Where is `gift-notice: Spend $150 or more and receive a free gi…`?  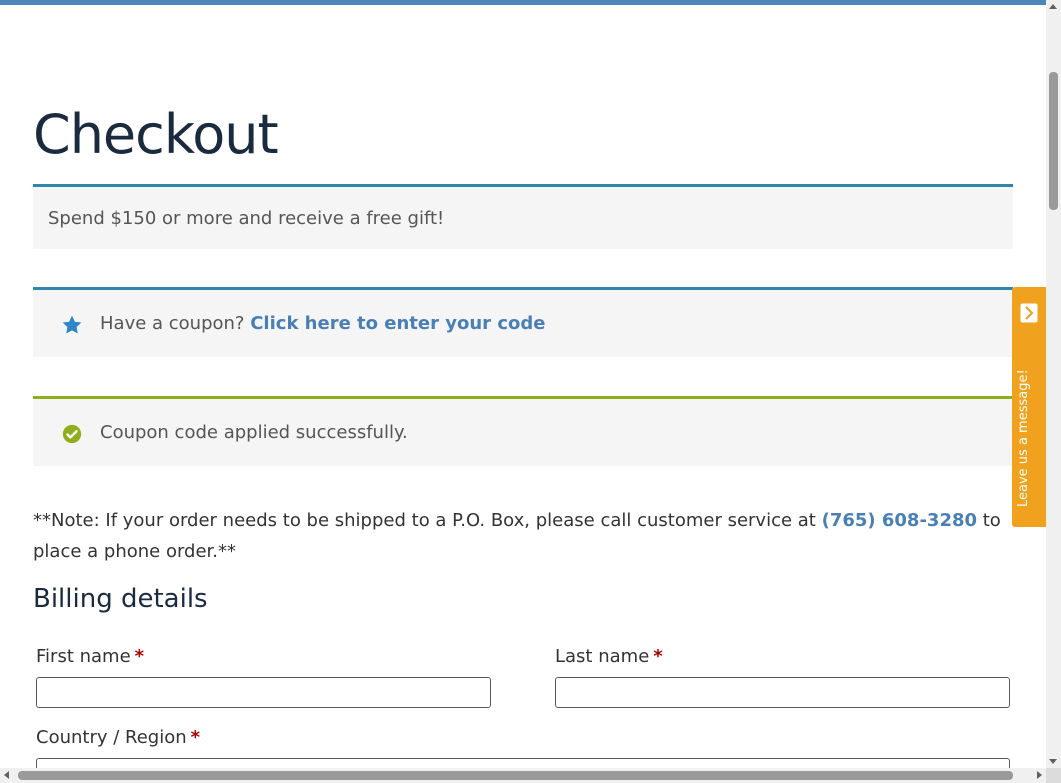 gift-notice: Spend $150 or more and receive a free gi… is located at coordinates (523, 216).